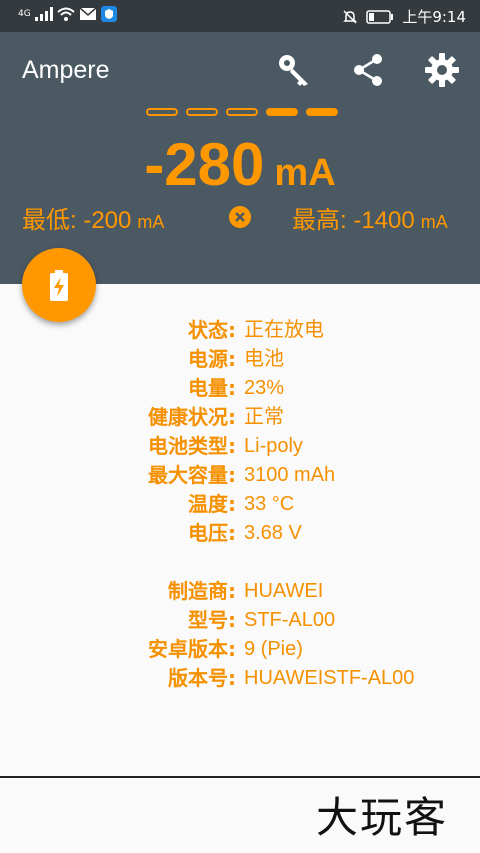 Image resolution: width=480 pixels, height=853 pixels. I want to click on info-value: HUAWEISTF-AL00, so click(329, 678).